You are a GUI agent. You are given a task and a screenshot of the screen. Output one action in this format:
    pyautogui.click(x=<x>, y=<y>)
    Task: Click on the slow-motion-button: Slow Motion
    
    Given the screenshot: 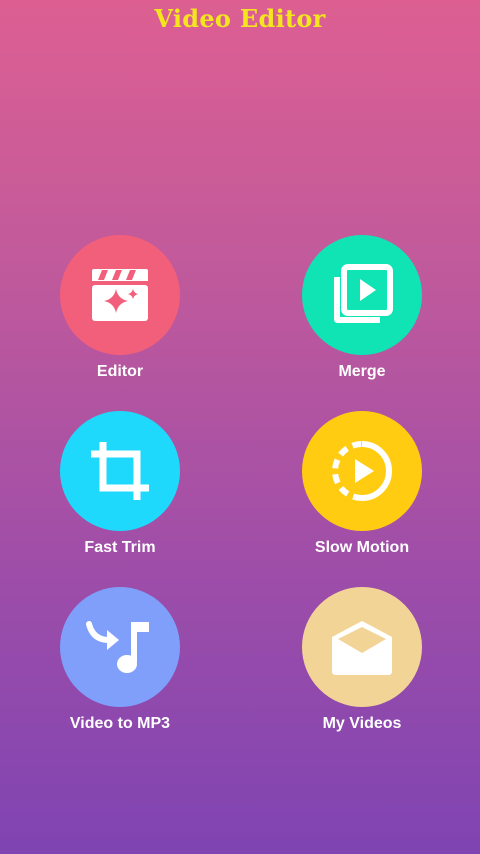 What is the action you would take?
    pyautogui.click(x=362, y=491)
    